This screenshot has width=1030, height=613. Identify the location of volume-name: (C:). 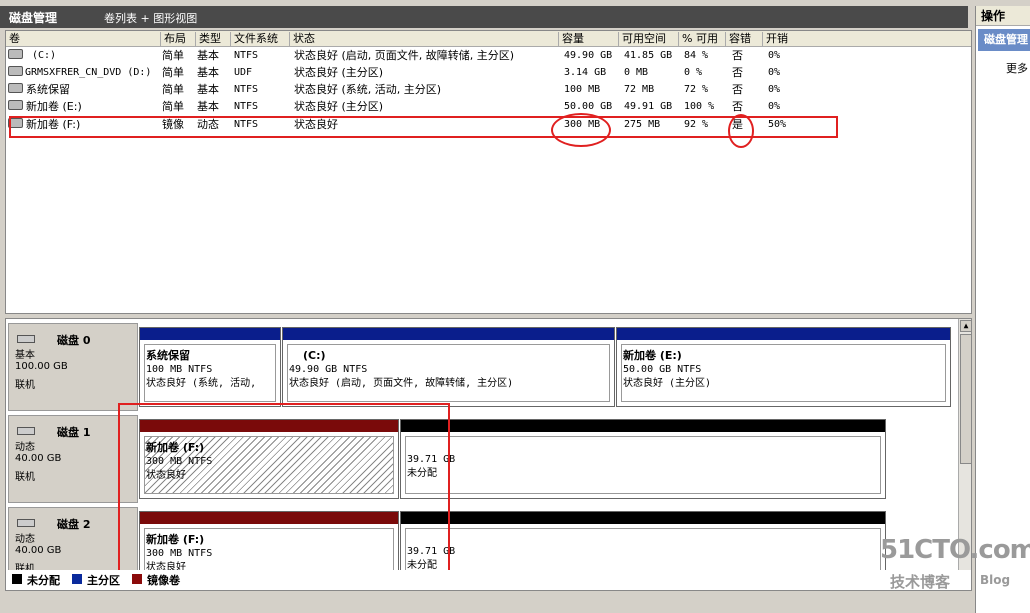
(44, 55).